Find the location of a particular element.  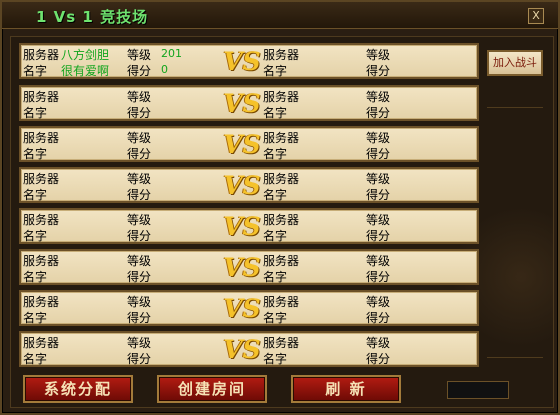

status-slot is located at coordinates (478, 390).